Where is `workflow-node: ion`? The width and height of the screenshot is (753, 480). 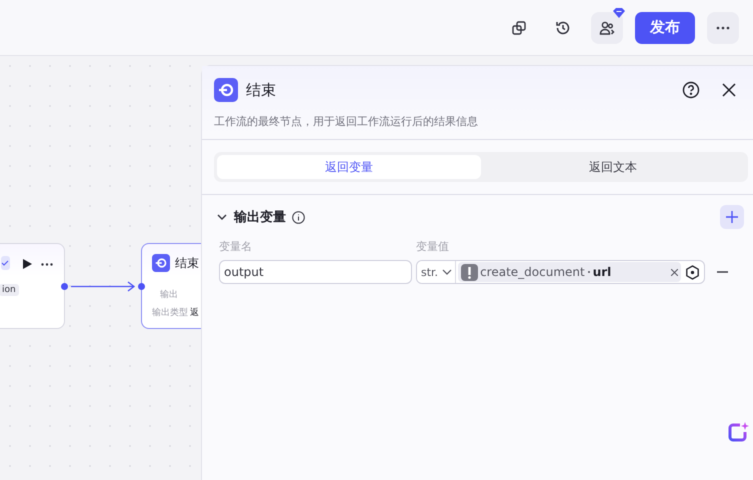 workflow-node: ion is located at coordinates (32, 286).